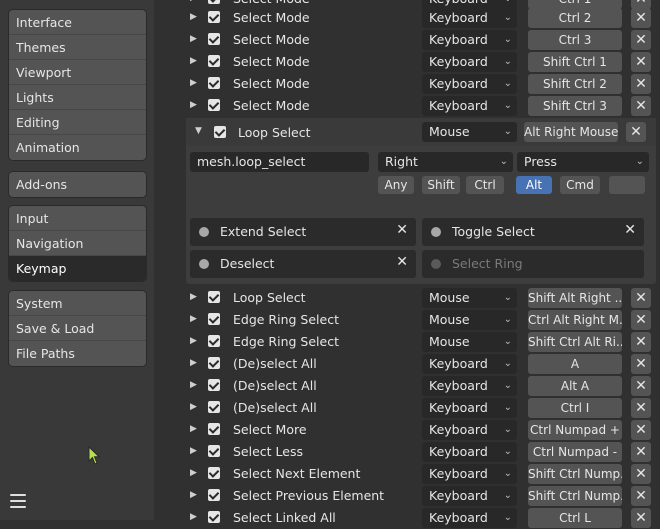  Describe the element at coordinates (575, 430) in the screenshot. I see `key-binding-button: Ctrl Numpad +` at that location.